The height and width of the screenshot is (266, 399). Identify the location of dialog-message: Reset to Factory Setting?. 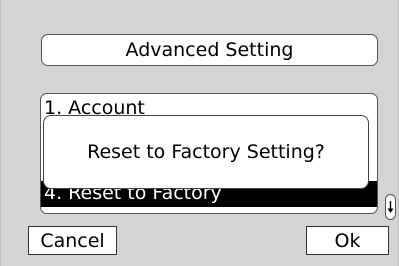
(206, 152).